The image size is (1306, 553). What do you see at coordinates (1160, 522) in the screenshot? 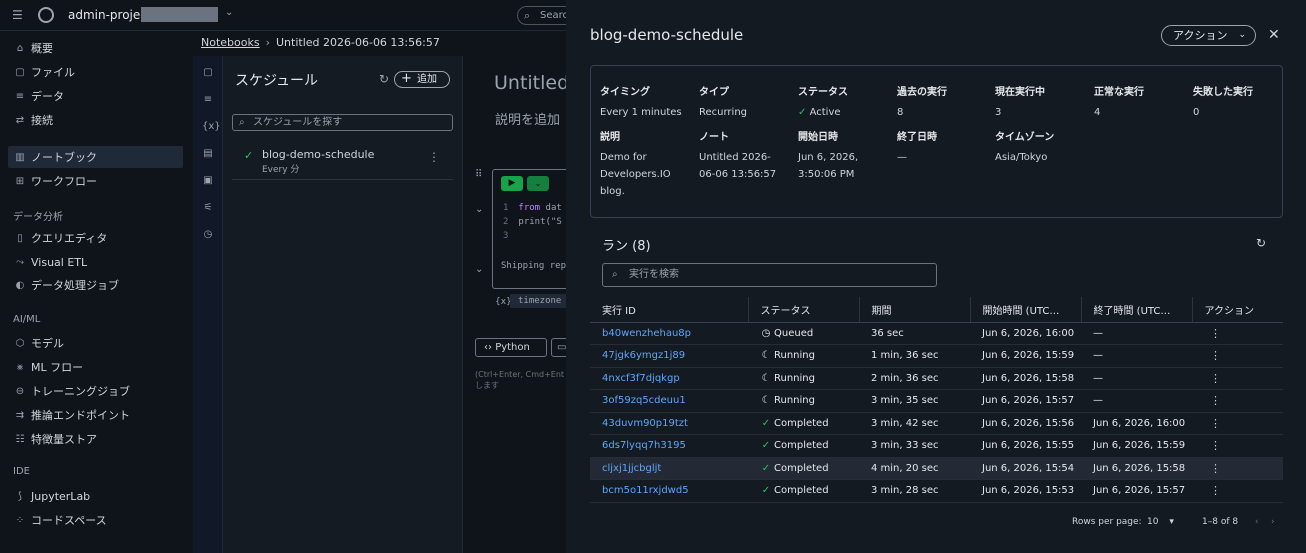
I see `rows-per-page-select: 10 ▾` at bounding box center [1160, 522].